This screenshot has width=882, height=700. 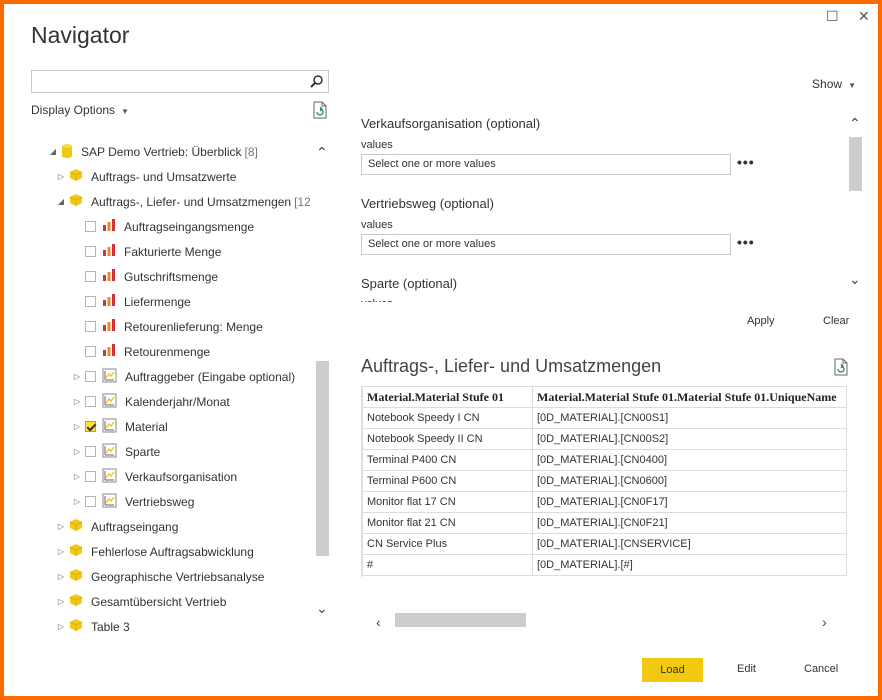 What do you see at coordinates (511, 366) in the screenshot?
I see `preview-title: Auftrags-, Liefer- und Umsatzmengen` at bounding box center [511, 366].